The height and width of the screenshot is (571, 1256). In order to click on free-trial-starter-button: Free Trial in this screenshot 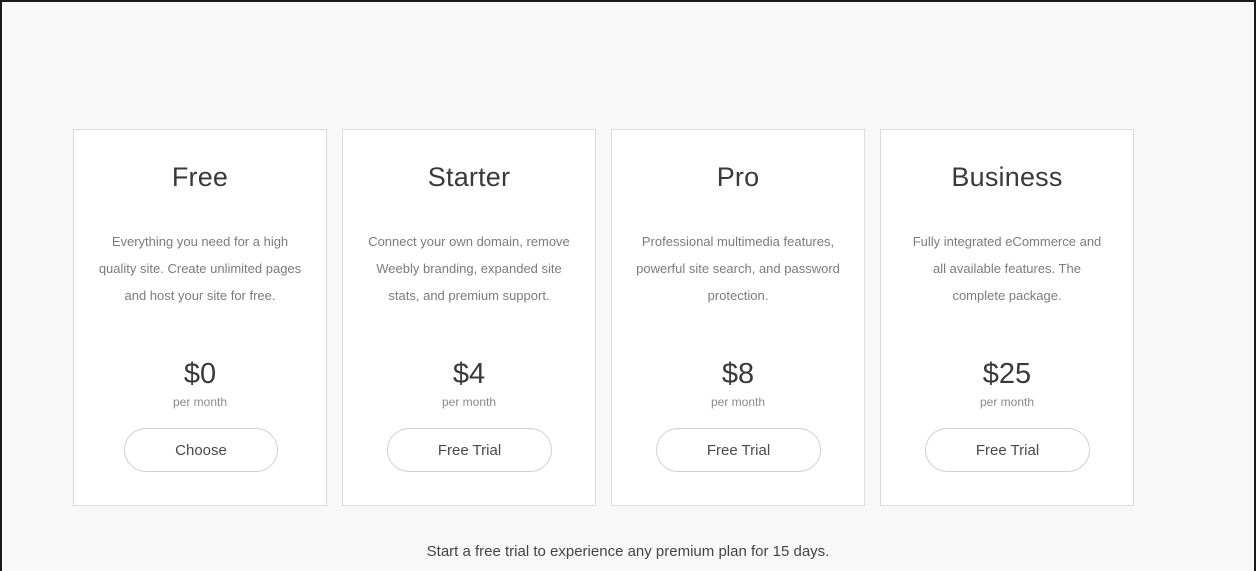, I will do `click(469, 450)`.